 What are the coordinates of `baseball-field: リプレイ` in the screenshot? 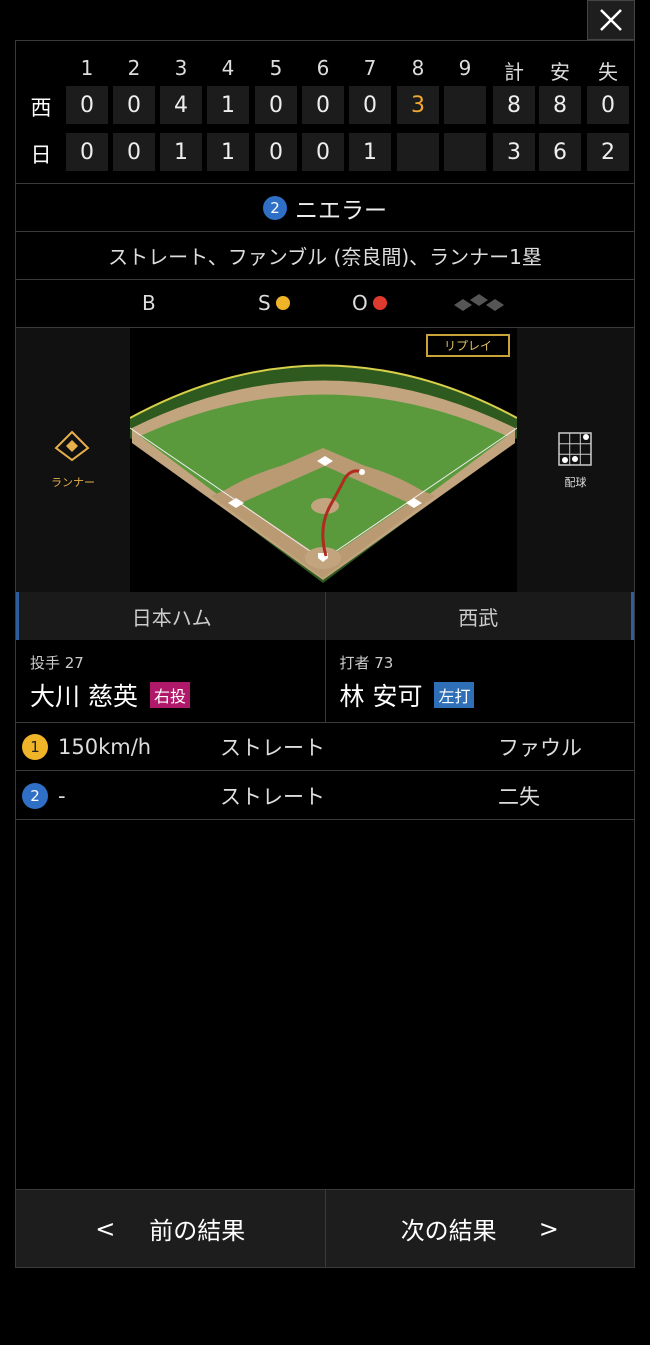 It's located at (323, 460).